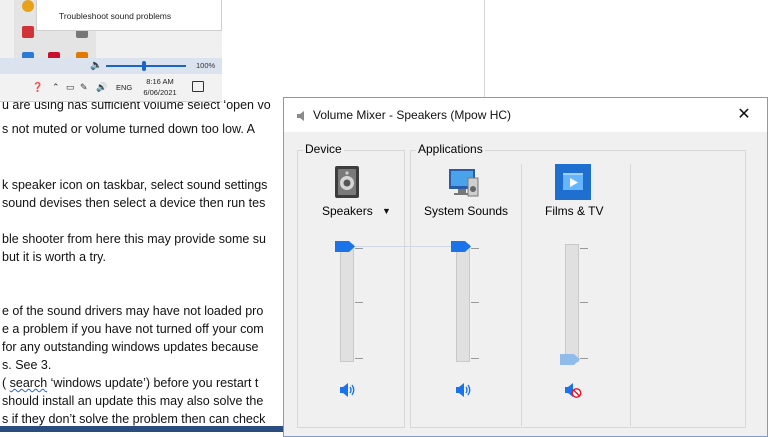  Describe the element at coordinates (463, 303) in the screenshot. I see `system-sounds-volume-track` at that location.